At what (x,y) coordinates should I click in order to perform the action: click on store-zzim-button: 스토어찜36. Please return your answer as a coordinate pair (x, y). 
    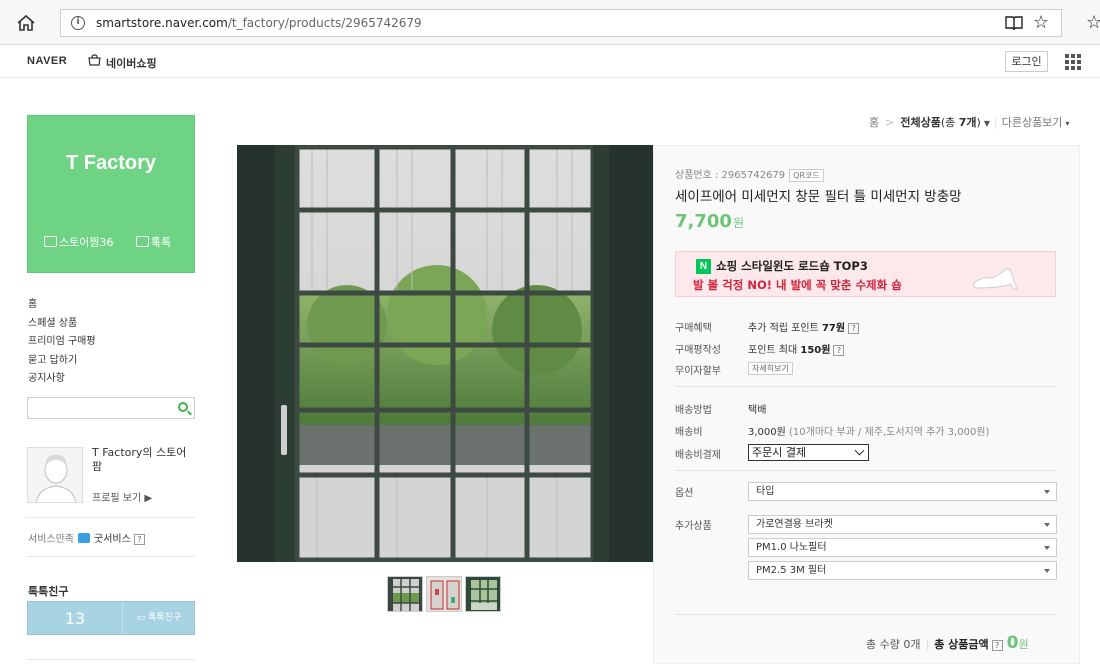
    Looking at the image, I should click on (78, 242).